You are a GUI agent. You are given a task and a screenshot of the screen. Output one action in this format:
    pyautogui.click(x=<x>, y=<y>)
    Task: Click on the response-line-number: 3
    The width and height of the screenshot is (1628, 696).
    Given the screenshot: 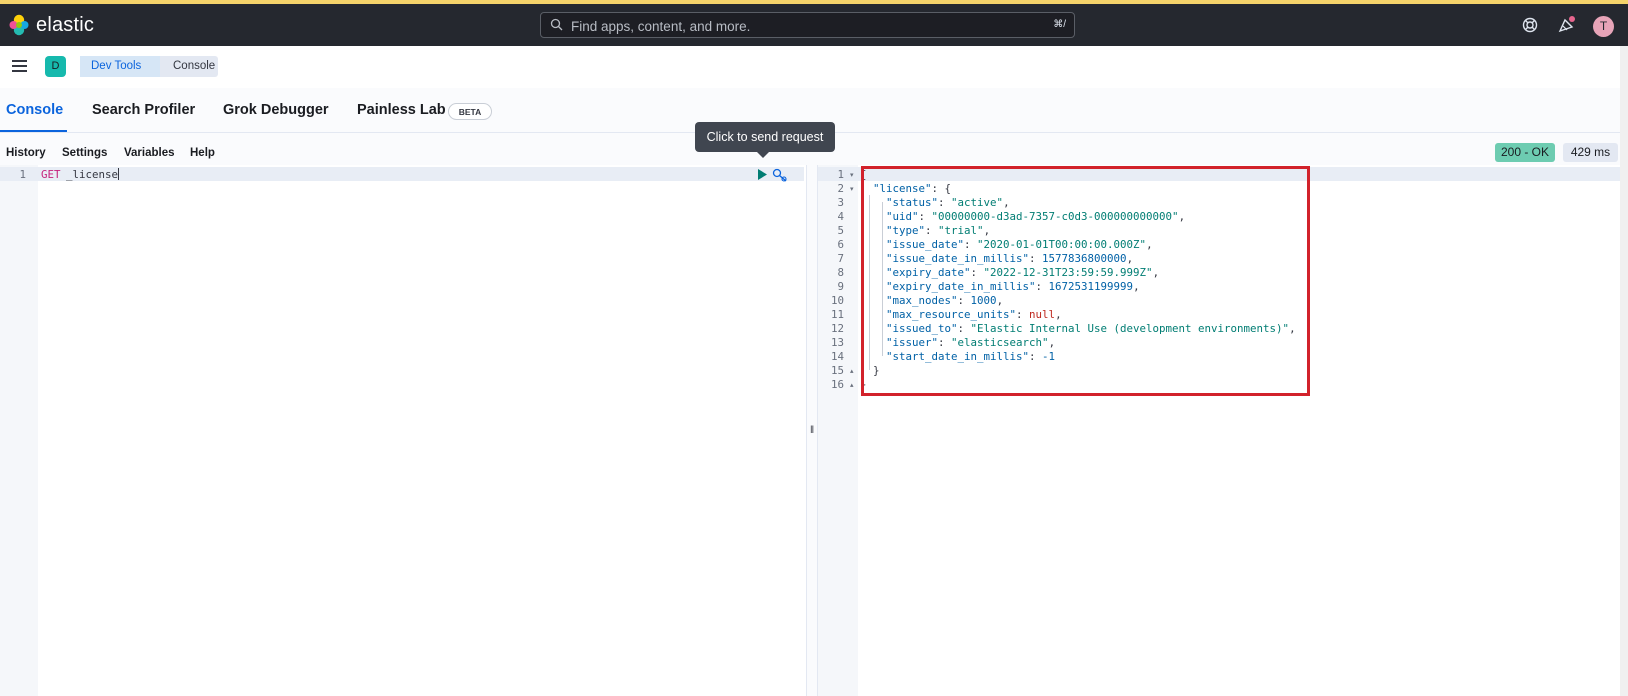 What is the action you would take?
    pyautogui.click(x=840, y=202)
    